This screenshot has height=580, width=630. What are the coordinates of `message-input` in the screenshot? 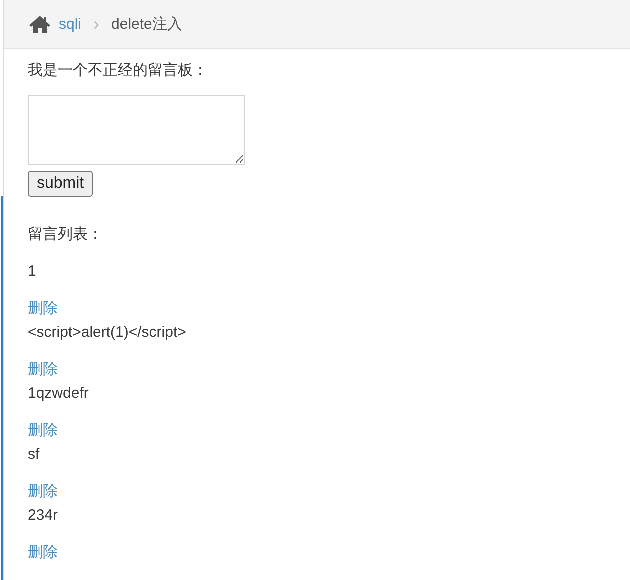 It's located at (136, 130).